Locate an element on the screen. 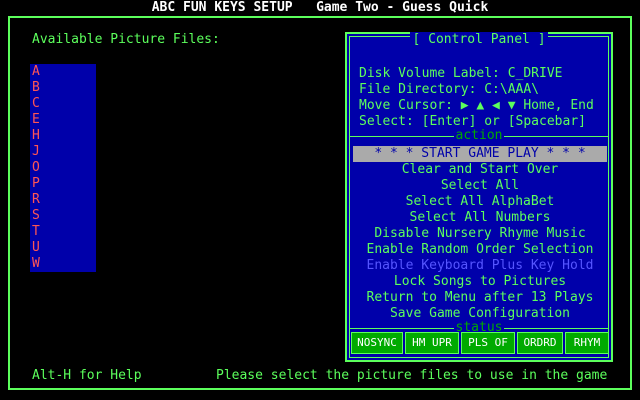  file-item-j: J is located at coordinates (62, 152).